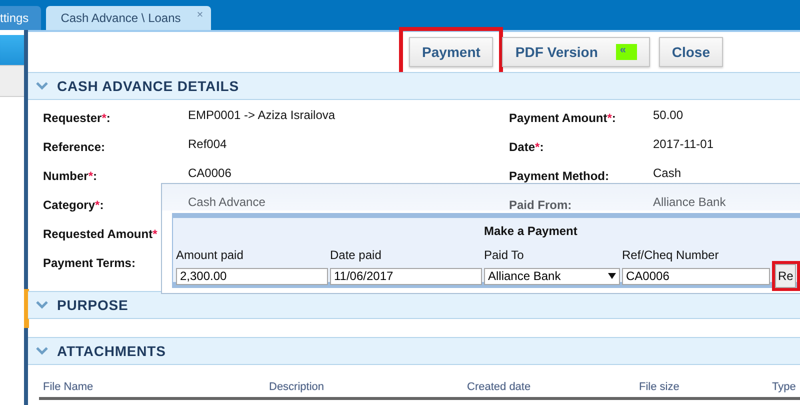  What do you see at coordinates (70, 176) in the screenshot?
I see `field-label: Number*:` at bounding box center [70, 176].